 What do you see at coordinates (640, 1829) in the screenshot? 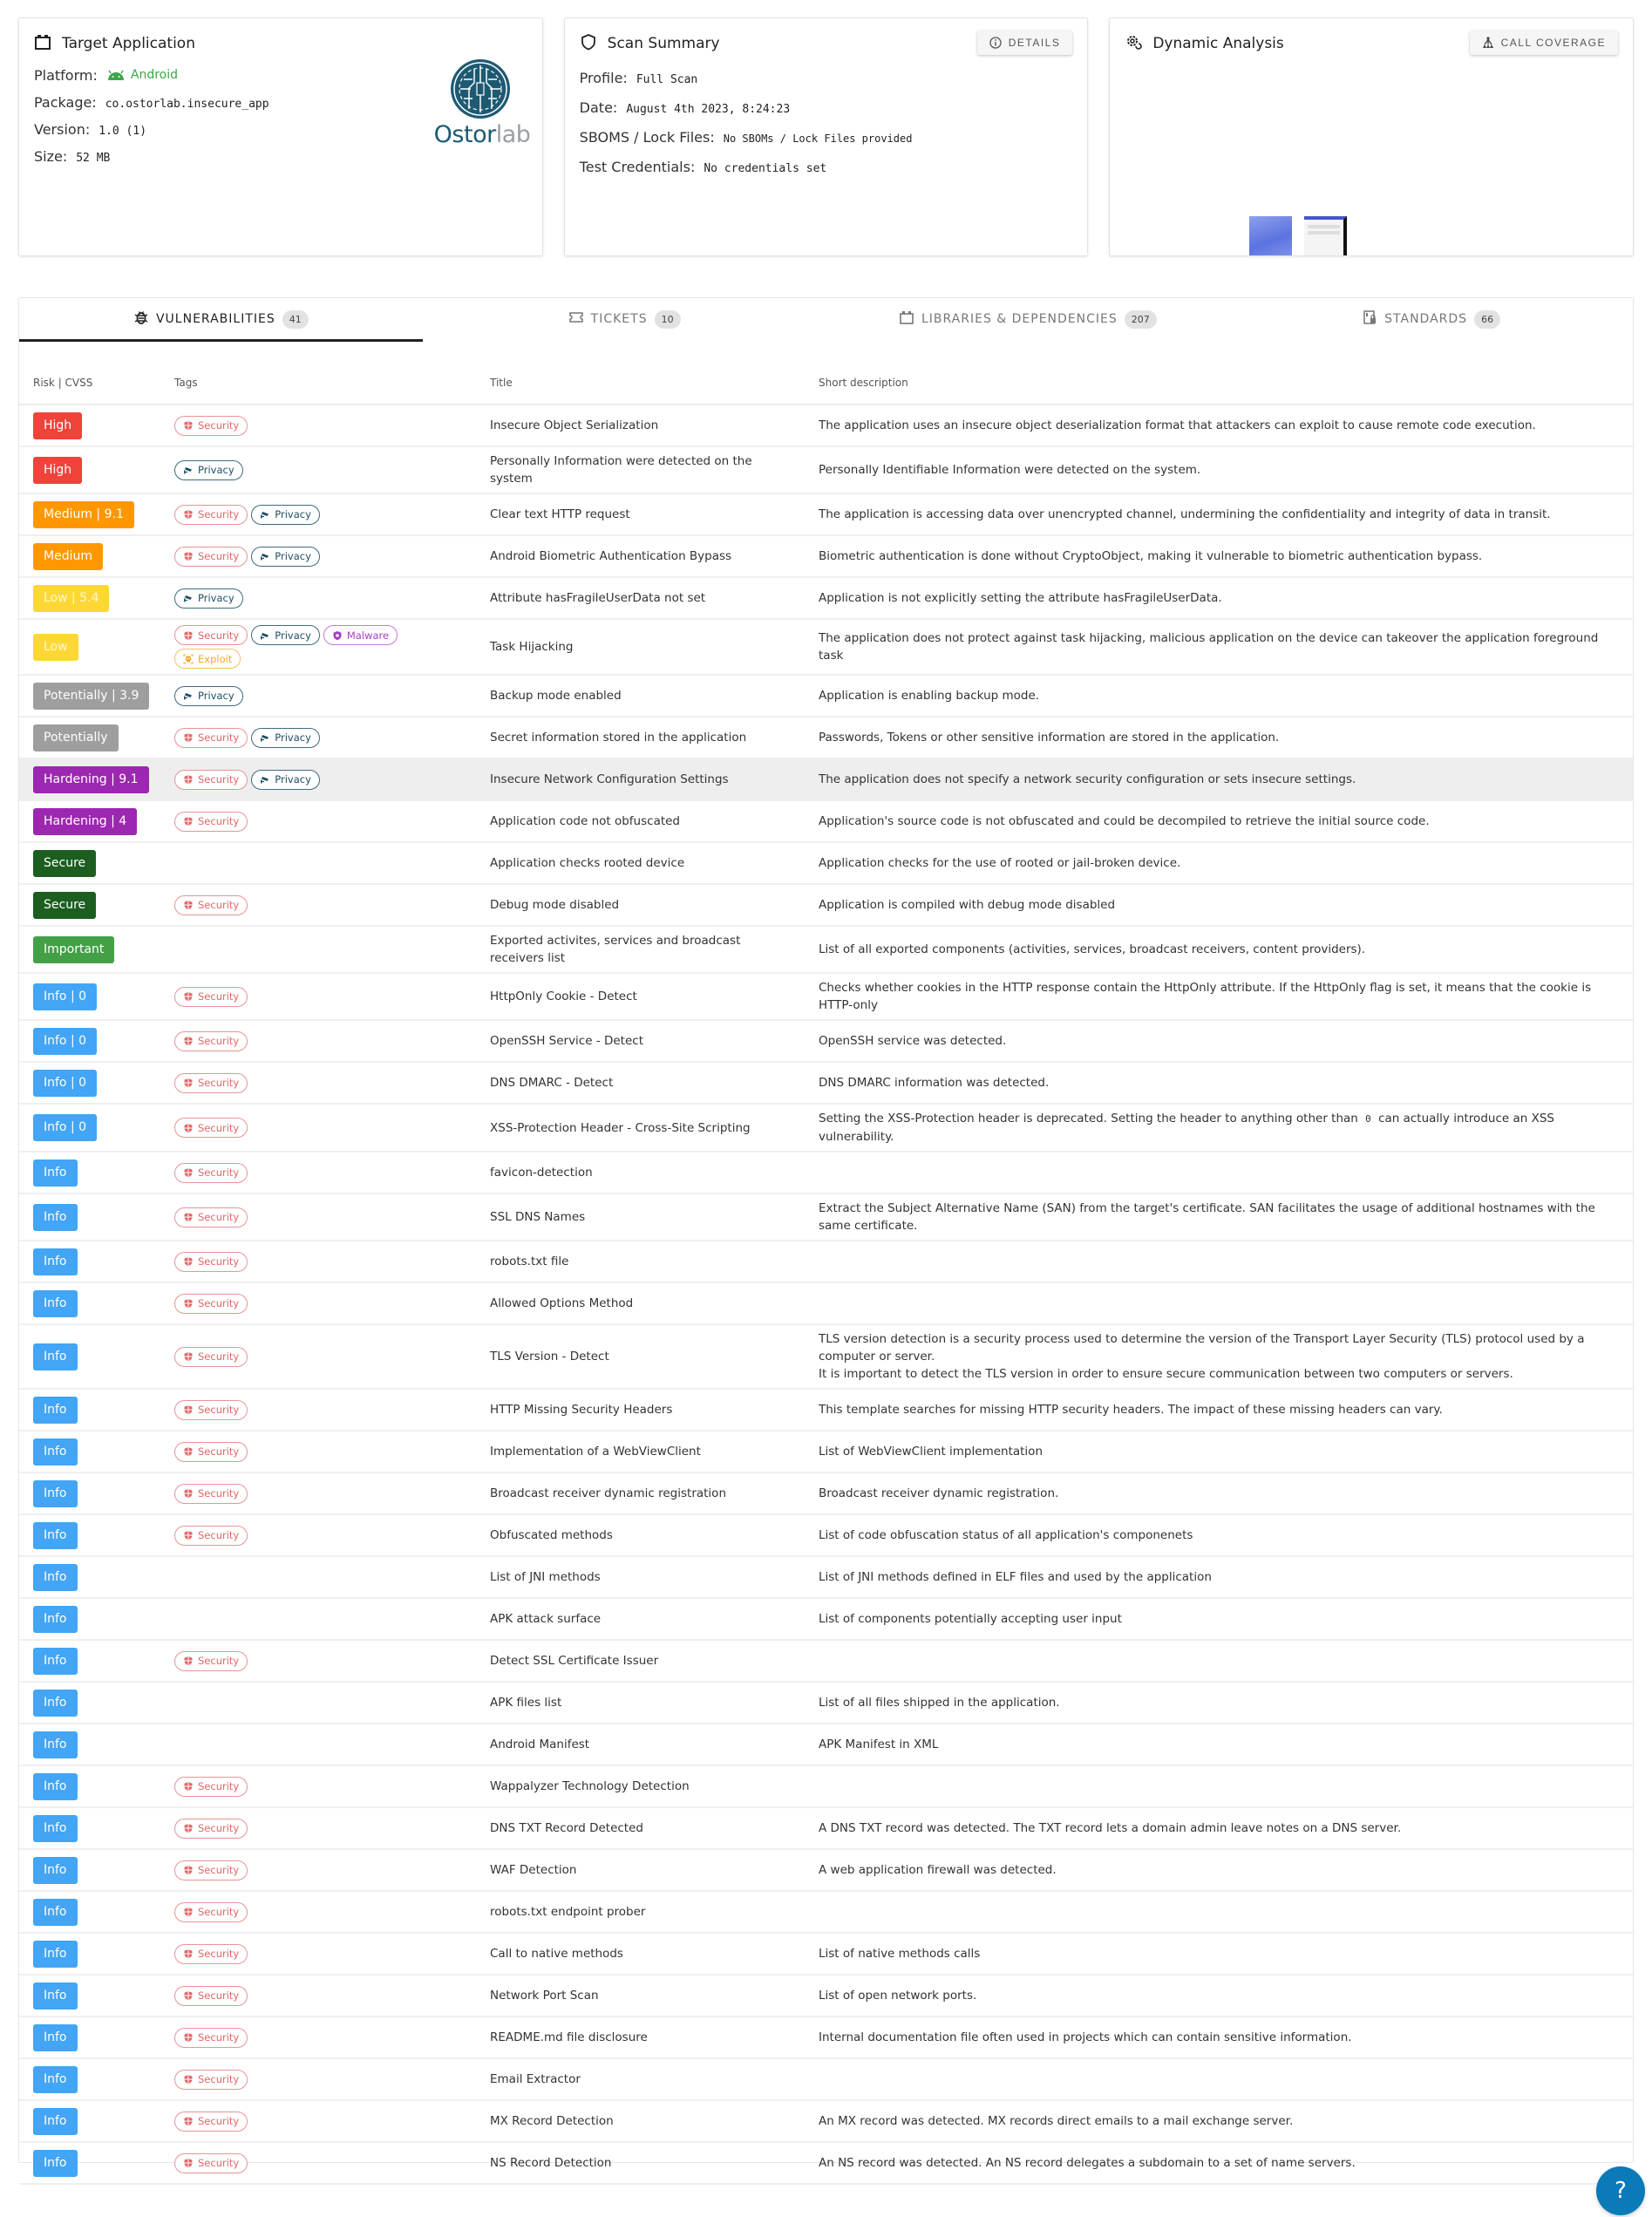
I see `title-cell: DNS TXT Record Detected` at bounding box center [640, 1829].